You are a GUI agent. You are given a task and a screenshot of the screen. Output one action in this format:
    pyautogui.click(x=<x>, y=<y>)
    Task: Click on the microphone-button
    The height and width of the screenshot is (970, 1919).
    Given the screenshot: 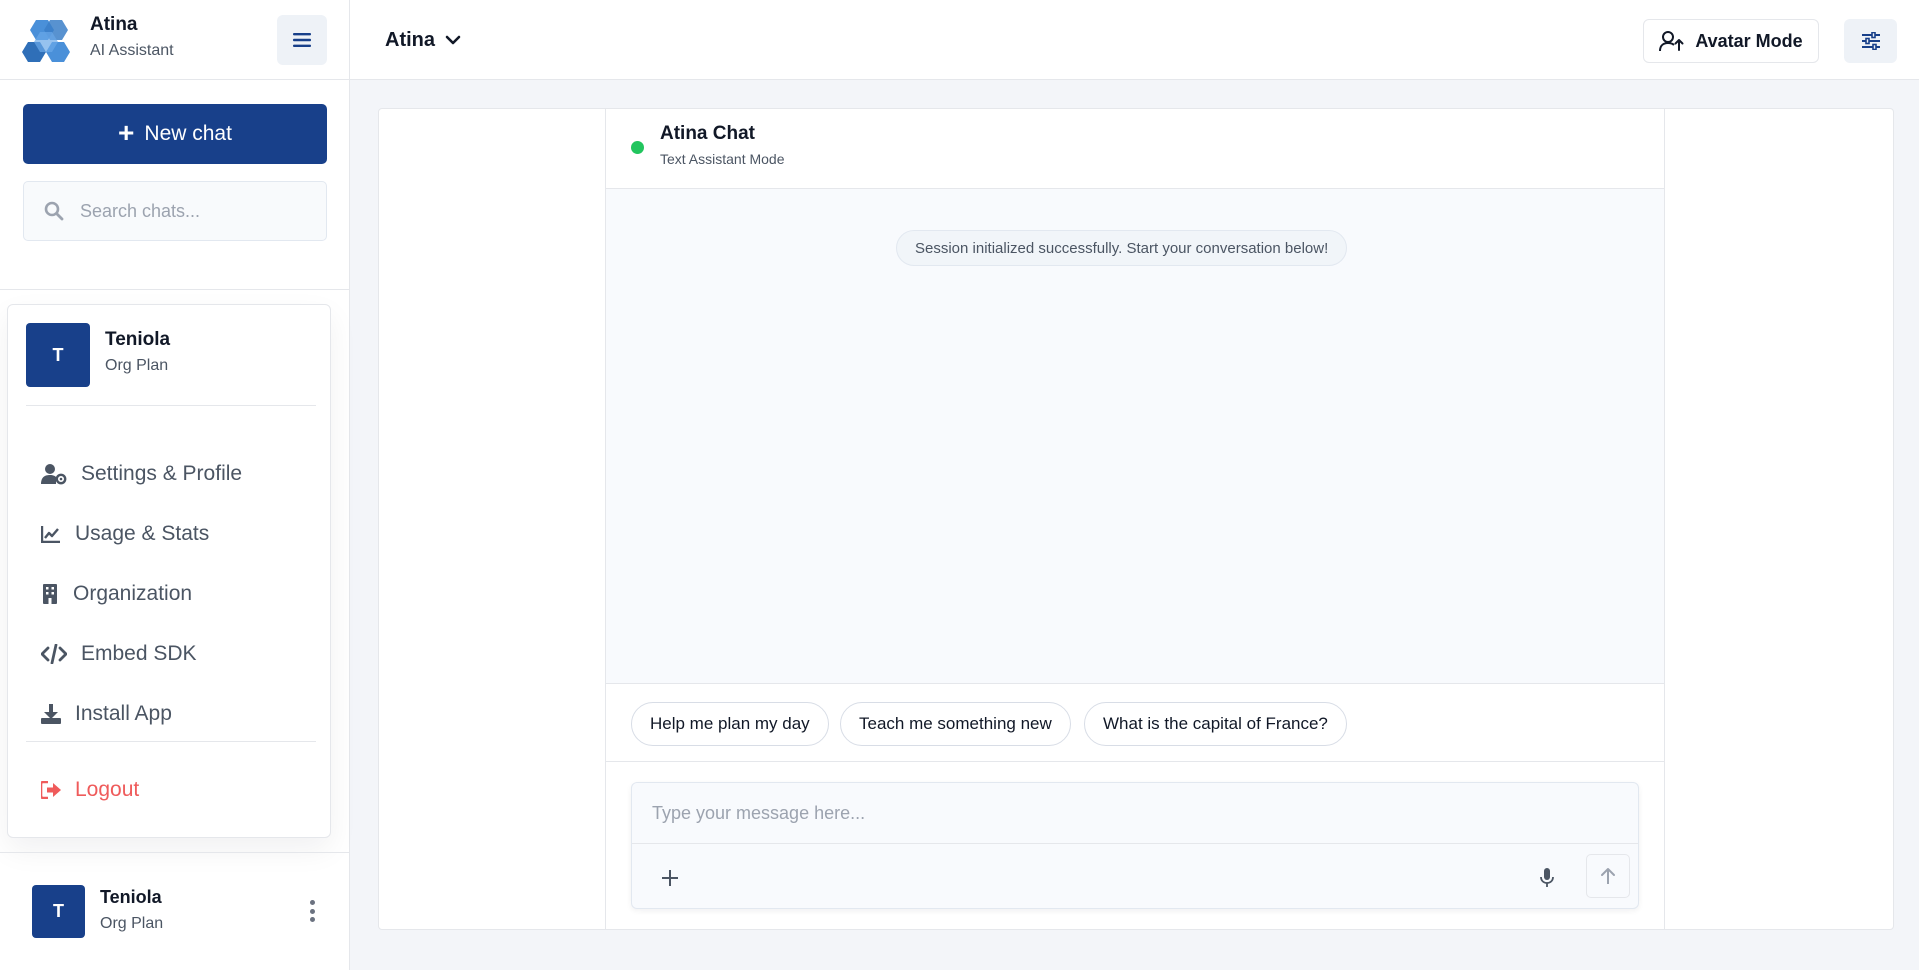 What is the action you would take?
    pyautogui.click(x=1547, y=878)
    